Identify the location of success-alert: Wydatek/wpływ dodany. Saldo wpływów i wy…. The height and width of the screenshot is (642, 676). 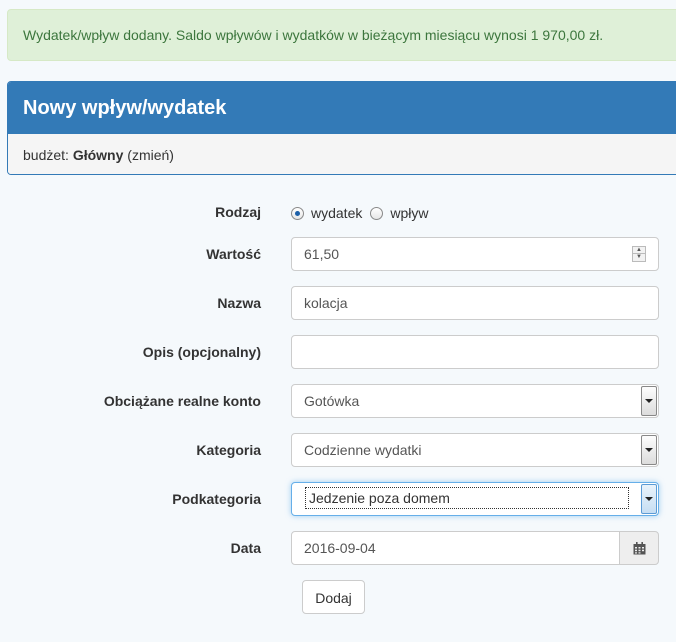
(341, 35).